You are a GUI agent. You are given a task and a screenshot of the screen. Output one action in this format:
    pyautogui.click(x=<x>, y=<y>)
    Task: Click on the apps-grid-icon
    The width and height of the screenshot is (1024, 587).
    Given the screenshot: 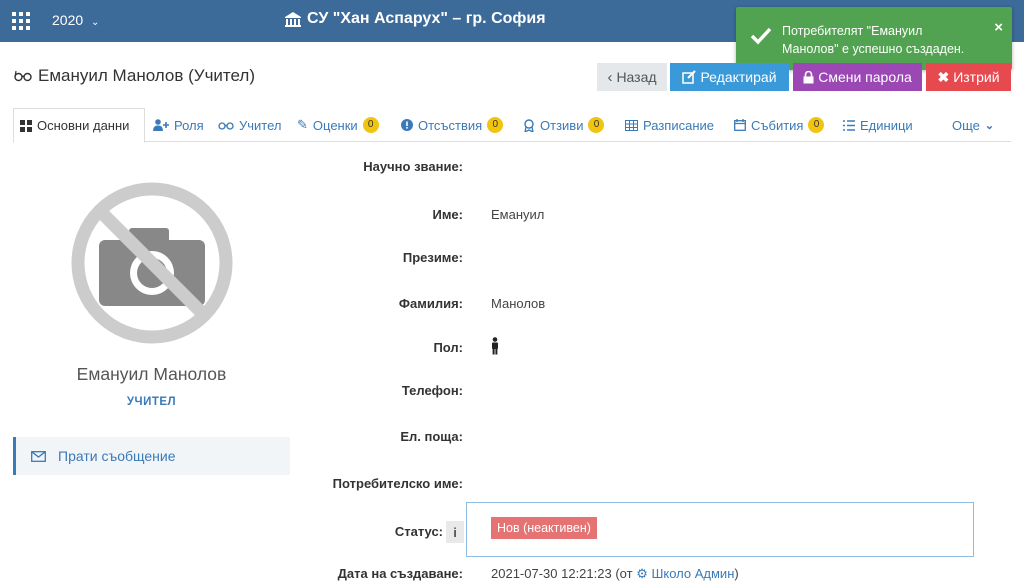 What is the action you would take?
    pyautogui.click(x=21, y=21)
    